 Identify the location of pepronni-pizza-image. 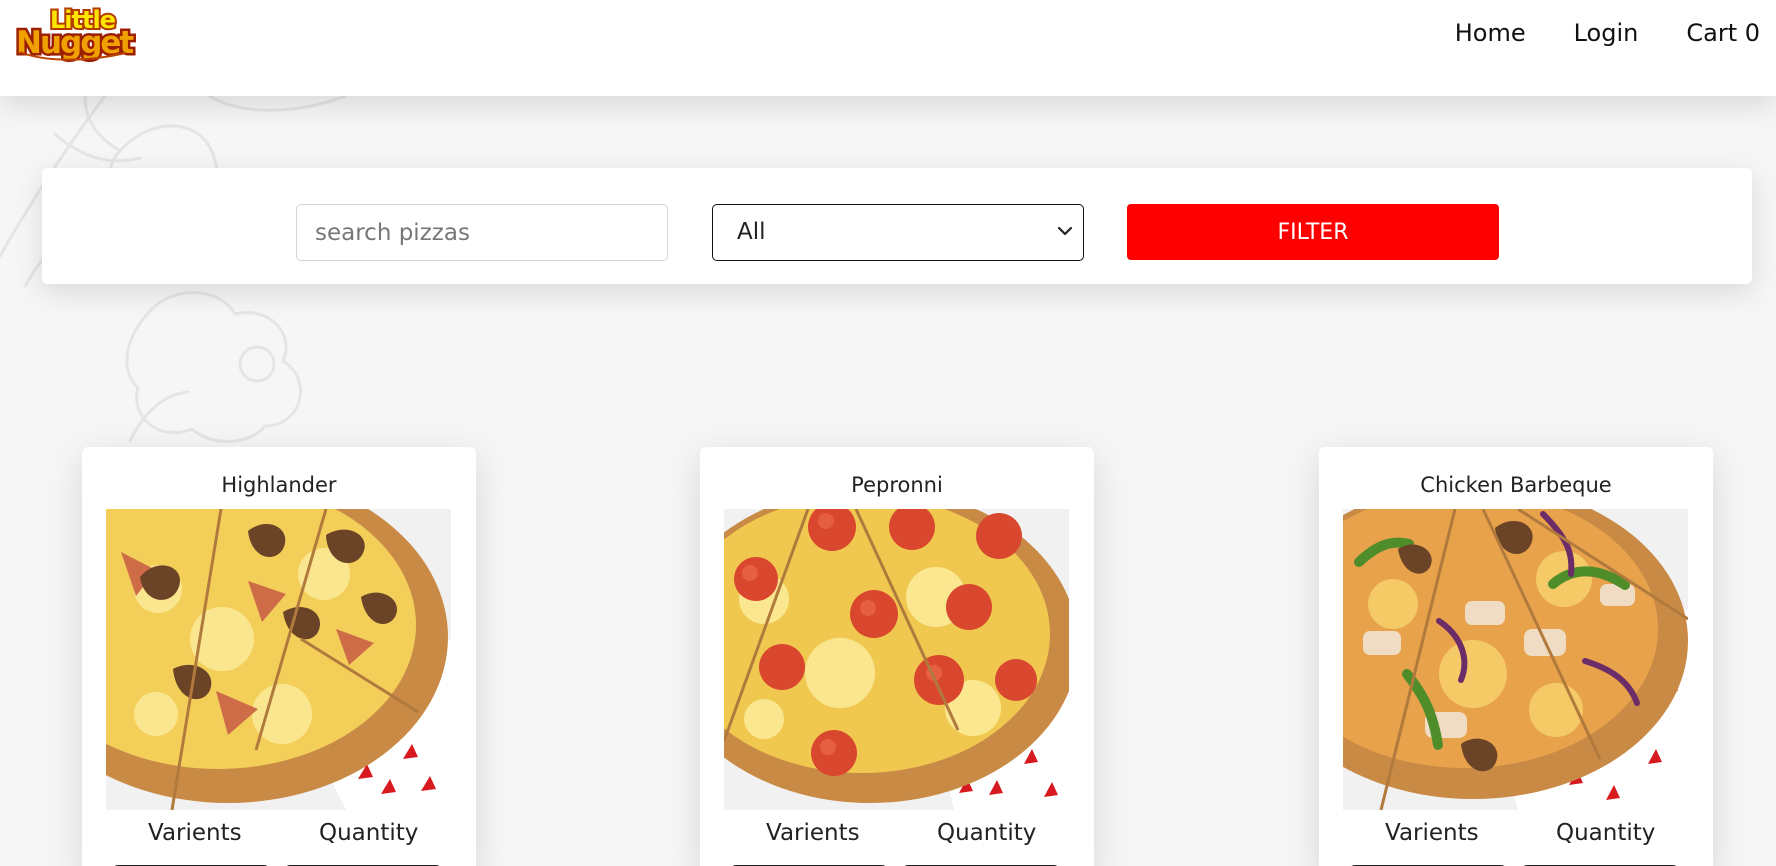
(896, 659).